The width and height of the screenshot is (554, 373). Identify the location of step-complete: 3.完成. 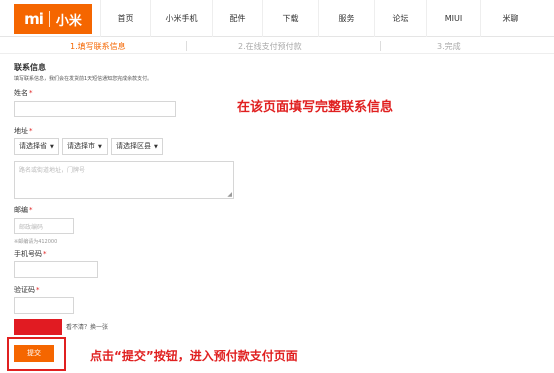
(449, 46).